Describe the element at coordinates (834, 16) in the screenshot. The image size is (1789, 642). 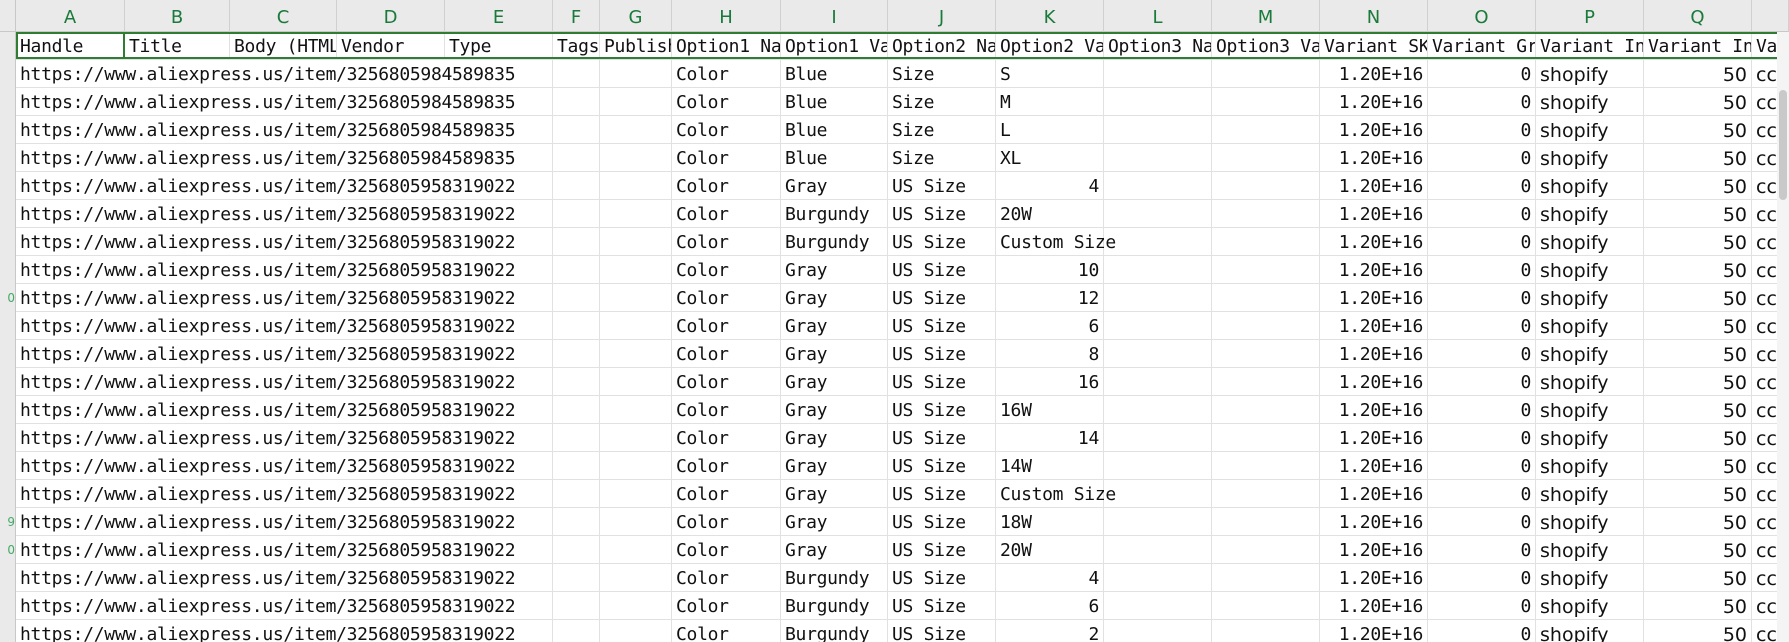
I see `column-header-I: I` at that location.